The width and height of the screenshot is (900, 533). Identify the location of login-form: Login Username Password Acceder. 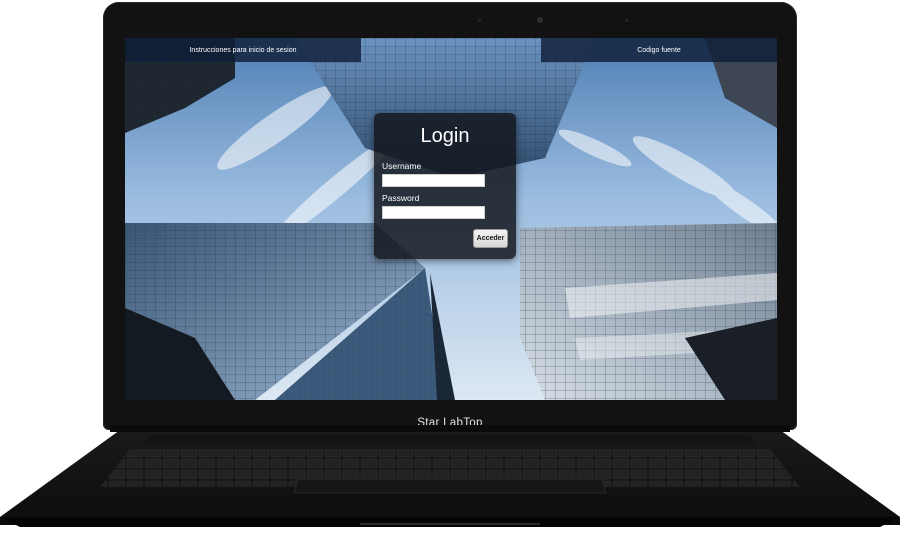
(445, 186).